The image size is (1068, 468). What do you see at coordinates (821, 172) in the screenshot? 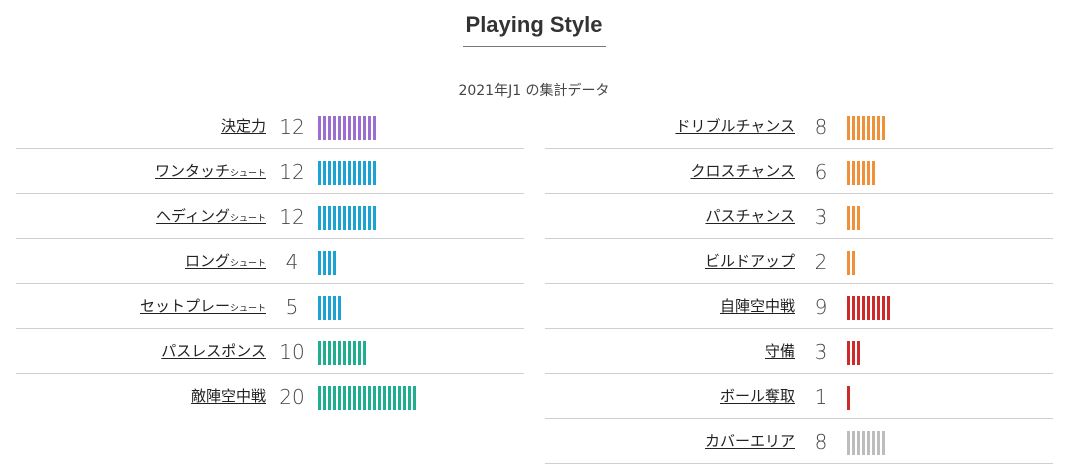
I see `stat-value: 6` at bounding box center [821, 172].